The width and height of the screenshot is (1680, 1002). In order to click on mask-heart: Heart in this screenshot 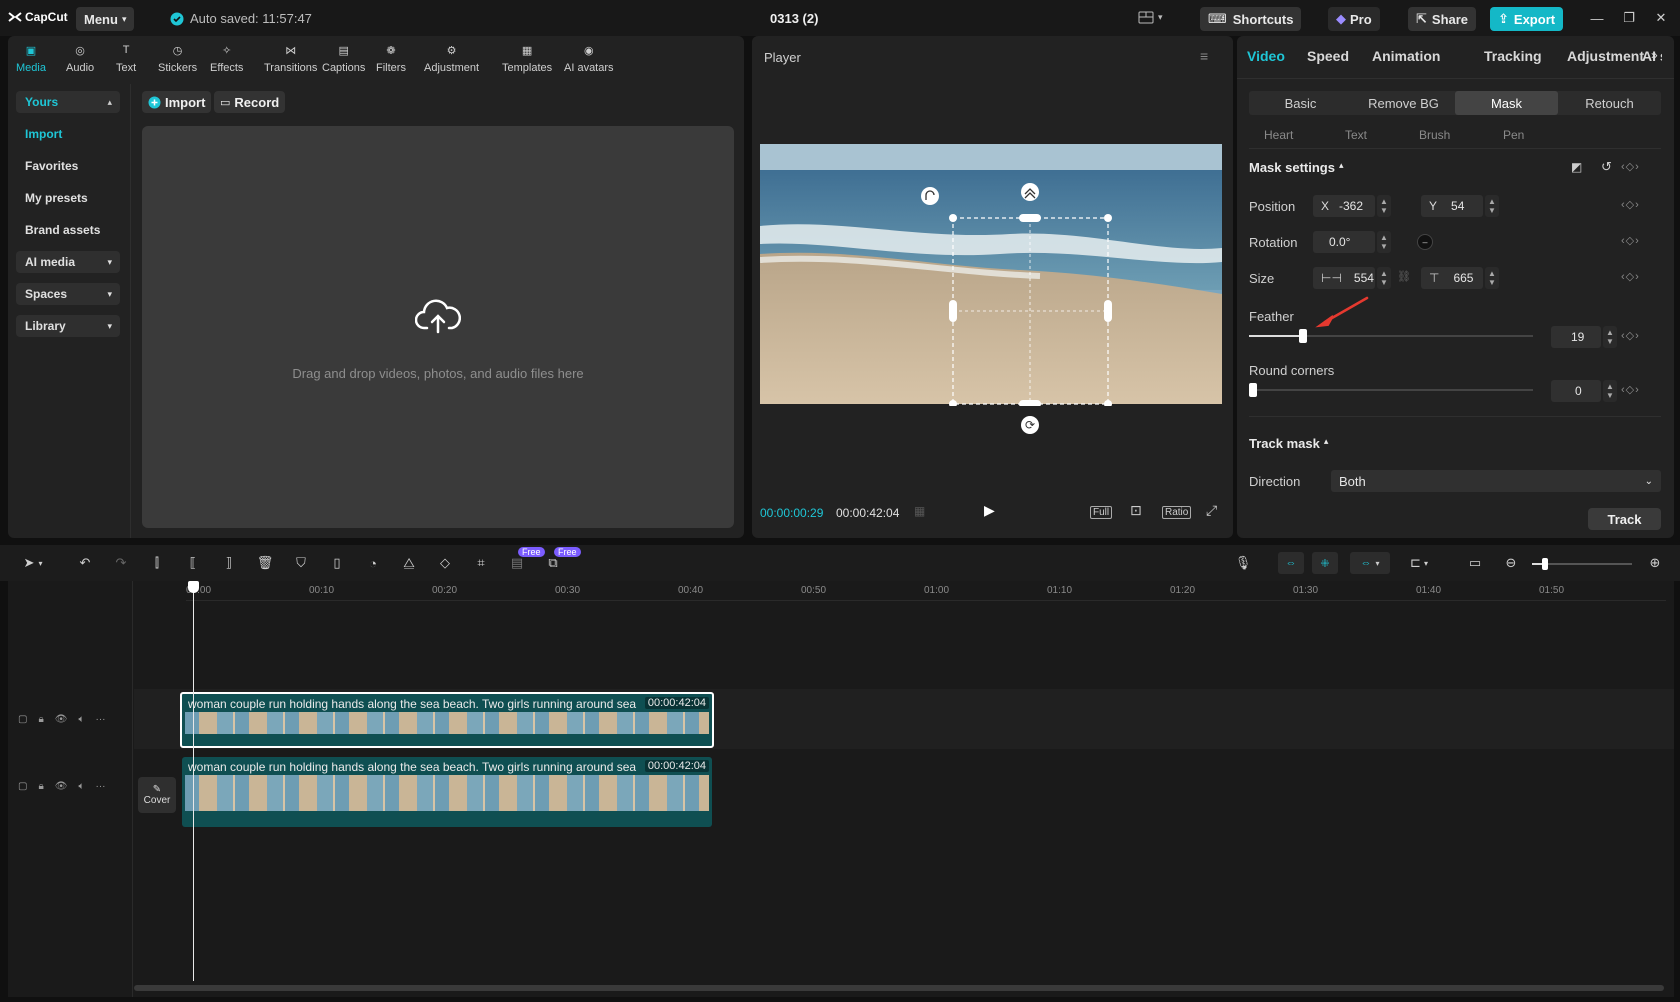, I will do `click(1278, 135)`.